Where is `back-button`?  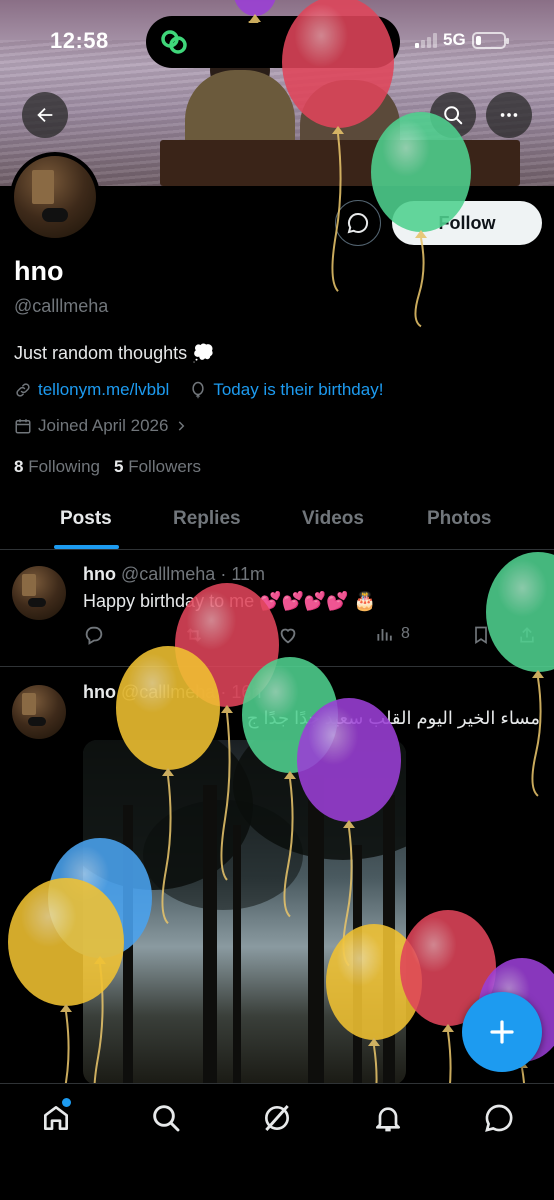
back-button is located at coordinates (45, 115).